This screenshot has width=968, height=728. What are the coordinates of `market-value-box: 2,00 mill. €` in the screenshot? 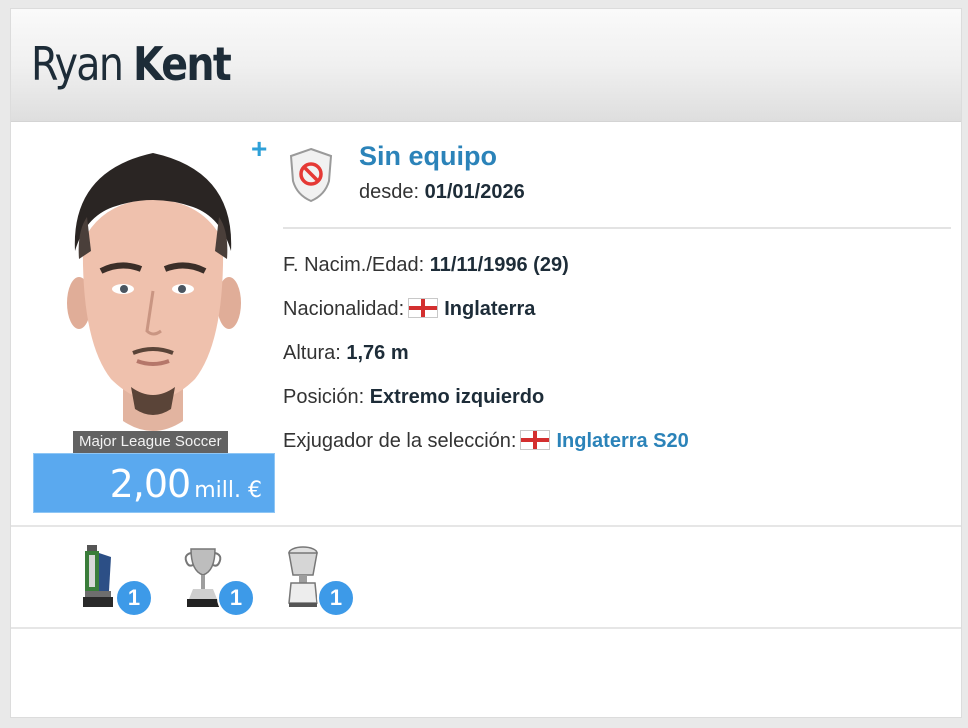 It's located at (154, 483).